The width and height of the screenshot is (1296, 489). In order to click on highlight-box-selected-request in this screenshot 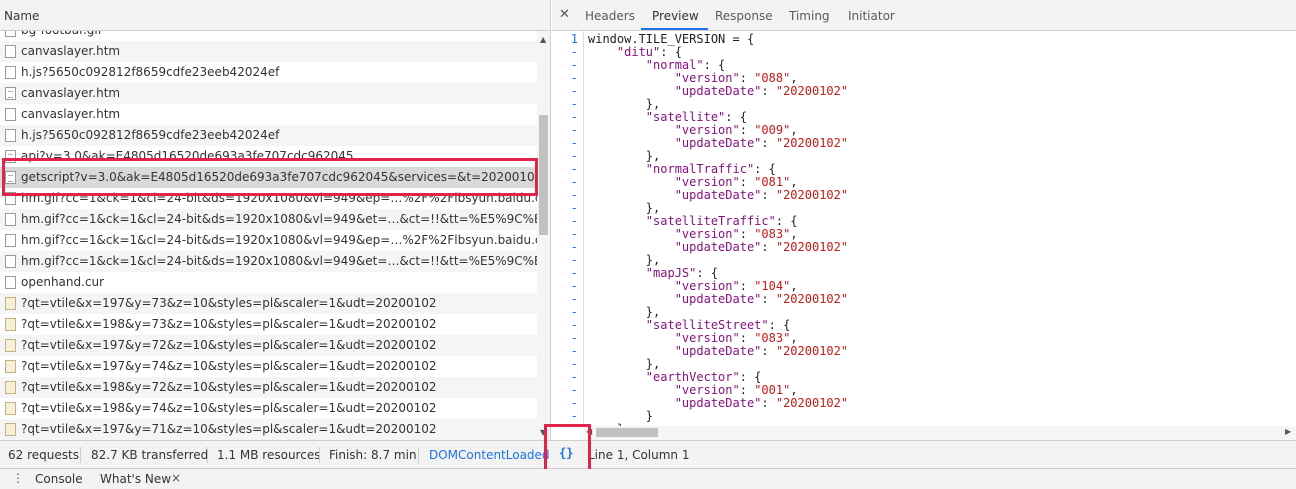, I will do `click(270, 177)`.